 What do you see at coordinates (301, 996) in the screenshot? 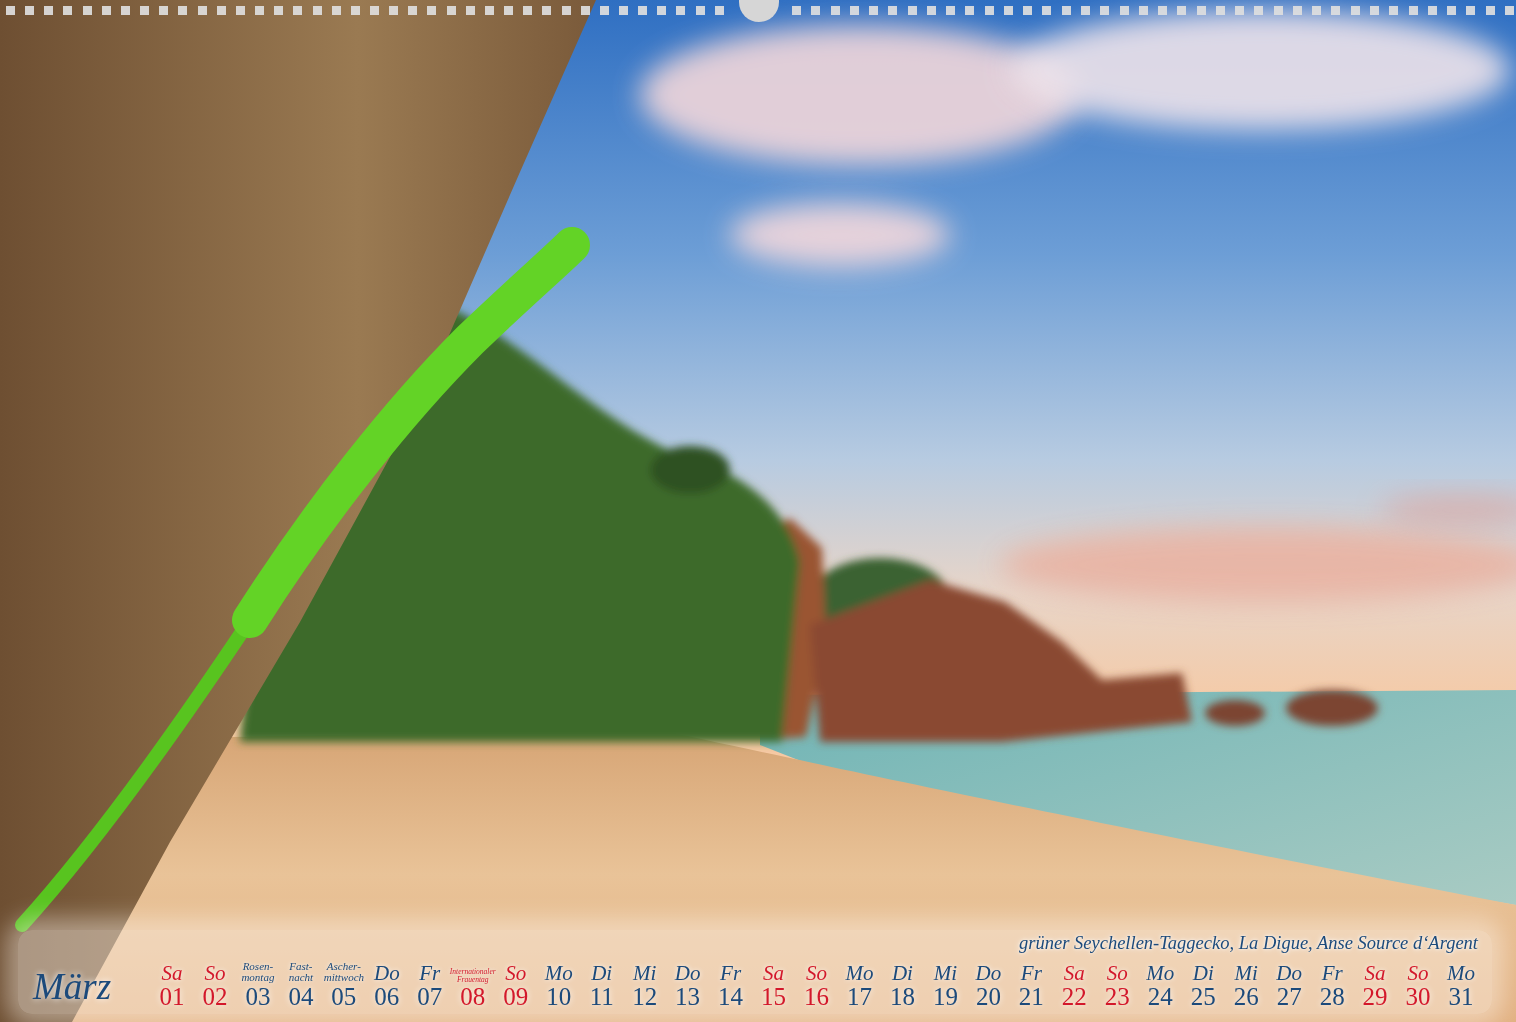
I see `day-number: 04` at bounding box center [301, 996].